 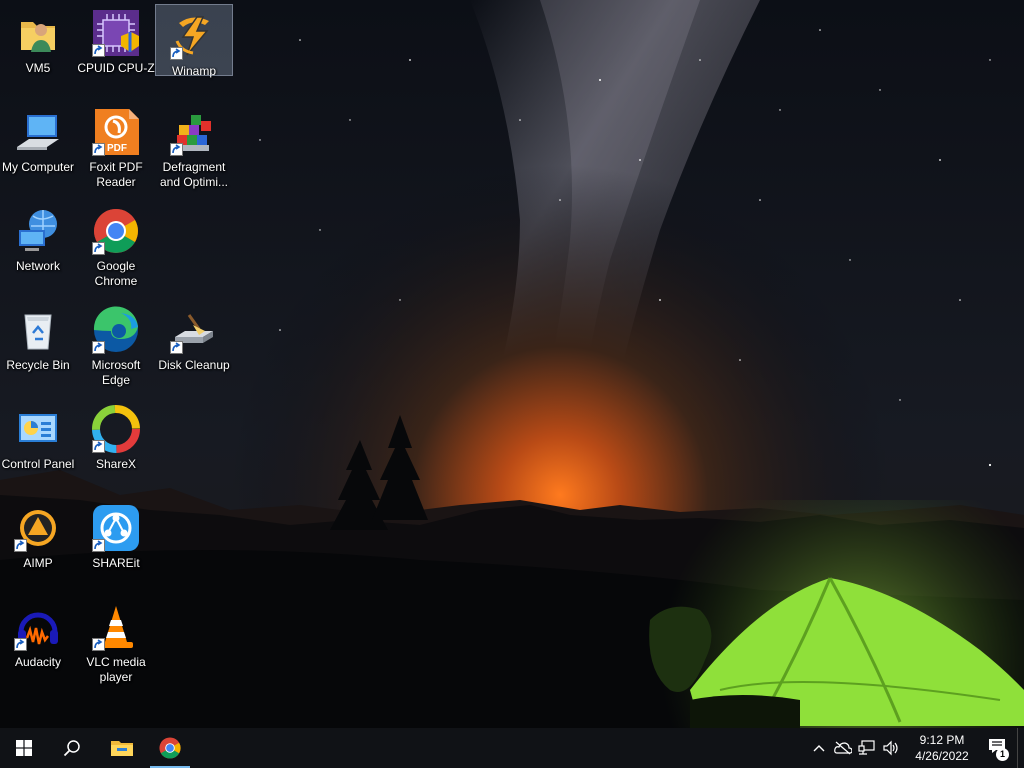 What do you see at coordinates (116, 132) in the screenshot?
I see `foxit-pdf-icon: PDF` at bounding box center [116, 132].